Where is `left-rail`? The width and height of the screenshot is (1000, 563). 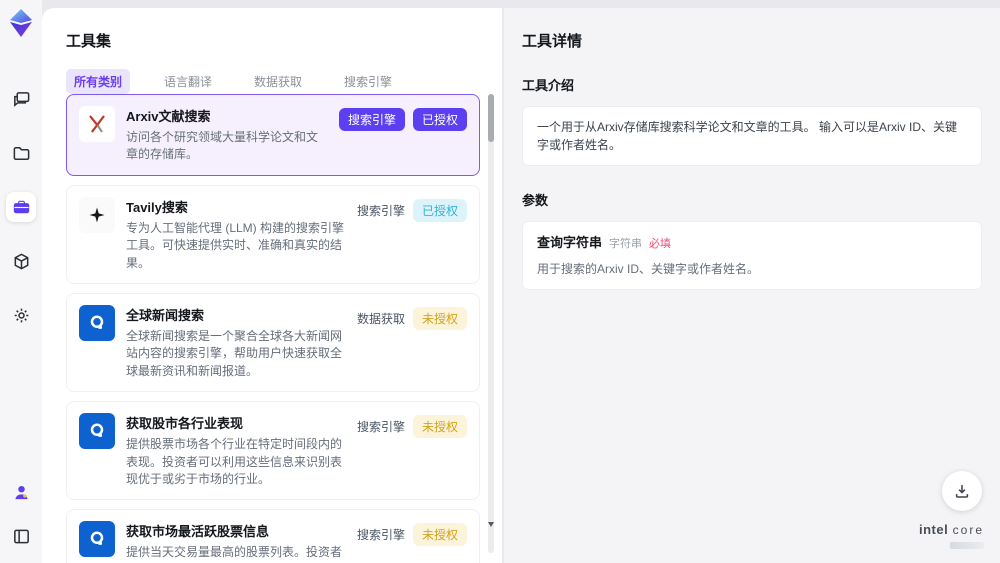
left-rail is located at coordinates (21, 281).